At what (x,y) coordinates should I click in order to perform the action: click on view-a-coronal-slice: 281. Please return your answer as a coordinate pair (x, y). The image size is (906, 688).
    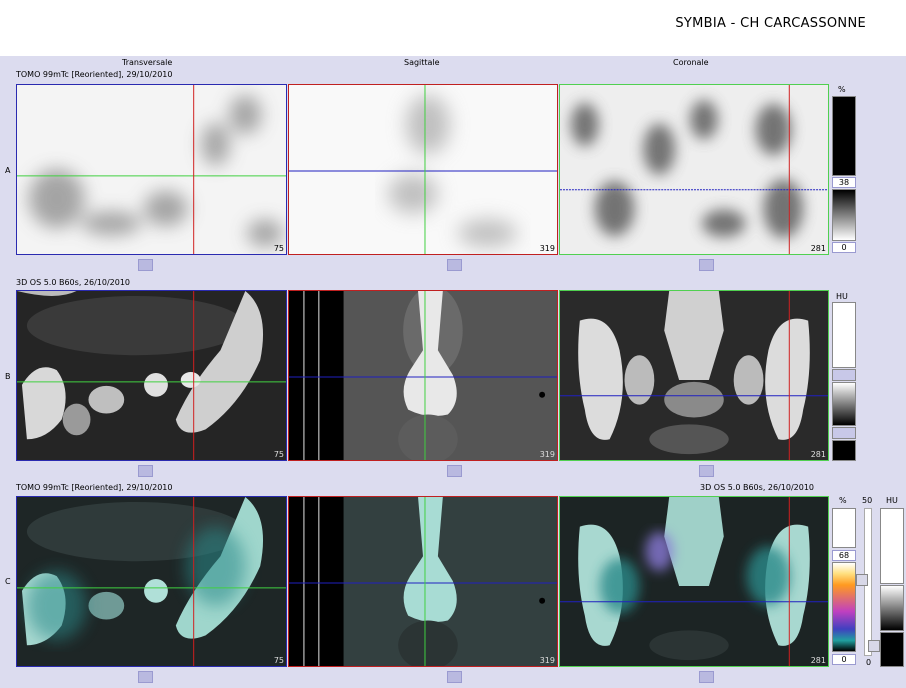
    Looking at the image, I should click on (818, 248).